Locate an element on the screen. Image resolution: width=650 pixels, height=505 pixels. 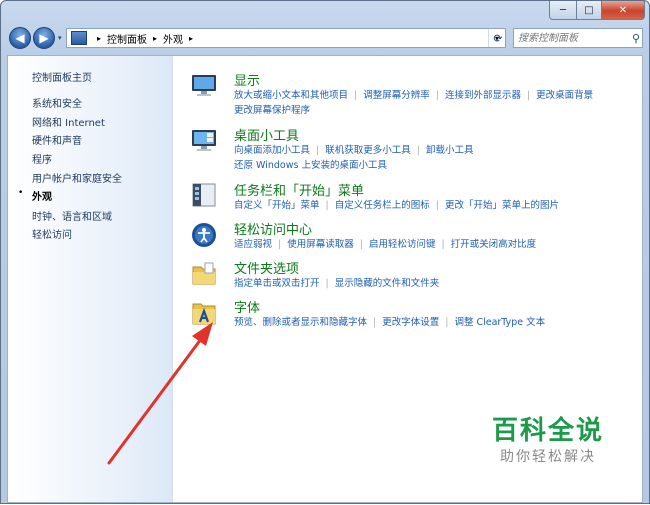
task-link: 更改屏幕保护程序 is located at coordinates (272, 110).